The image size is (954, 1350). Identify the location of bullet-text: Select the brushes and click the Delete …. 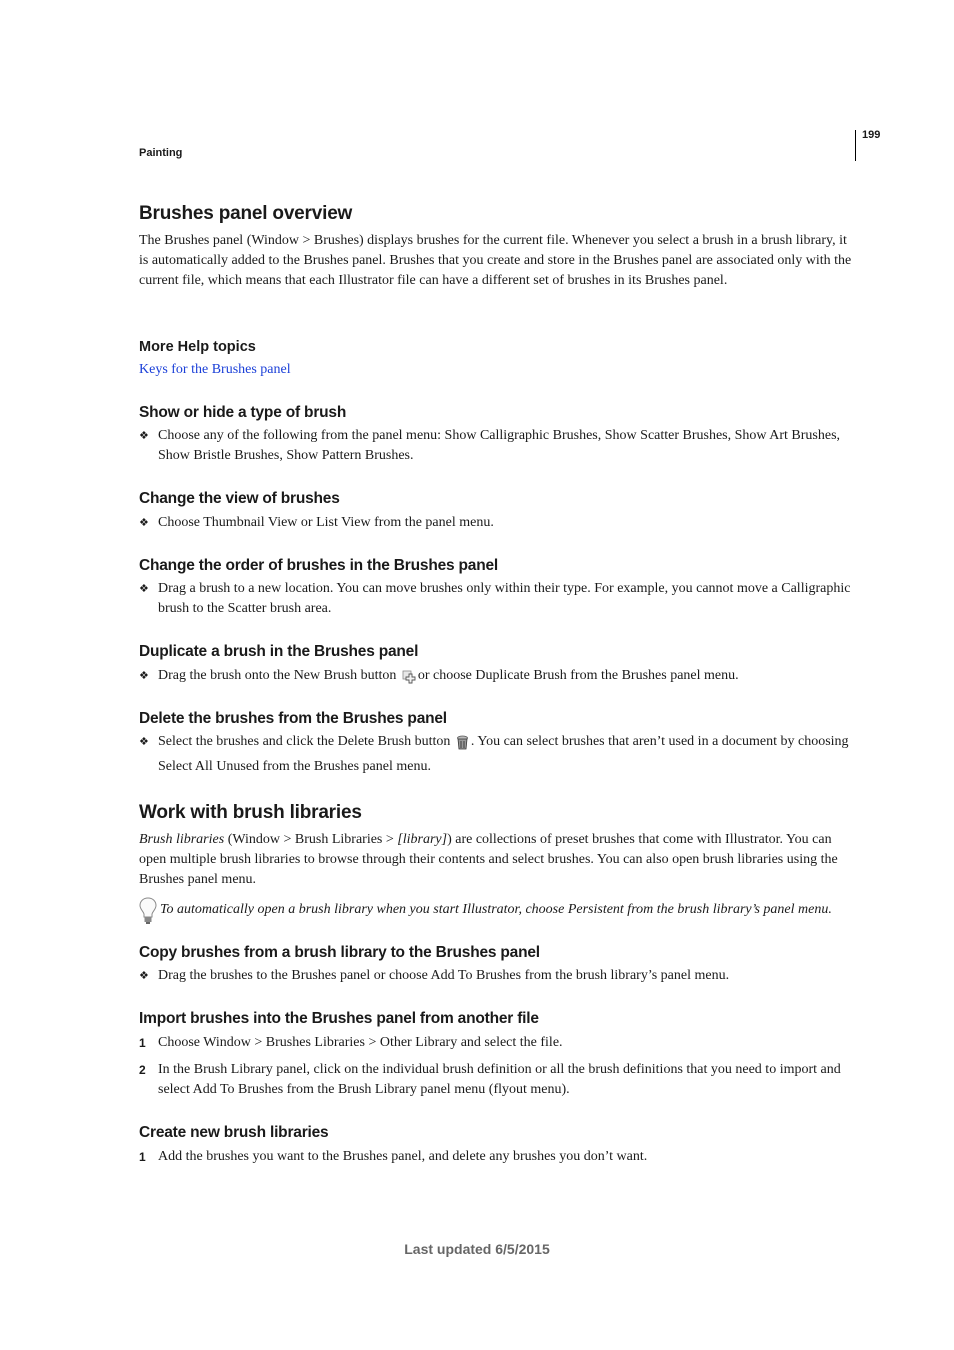
(304, 741).